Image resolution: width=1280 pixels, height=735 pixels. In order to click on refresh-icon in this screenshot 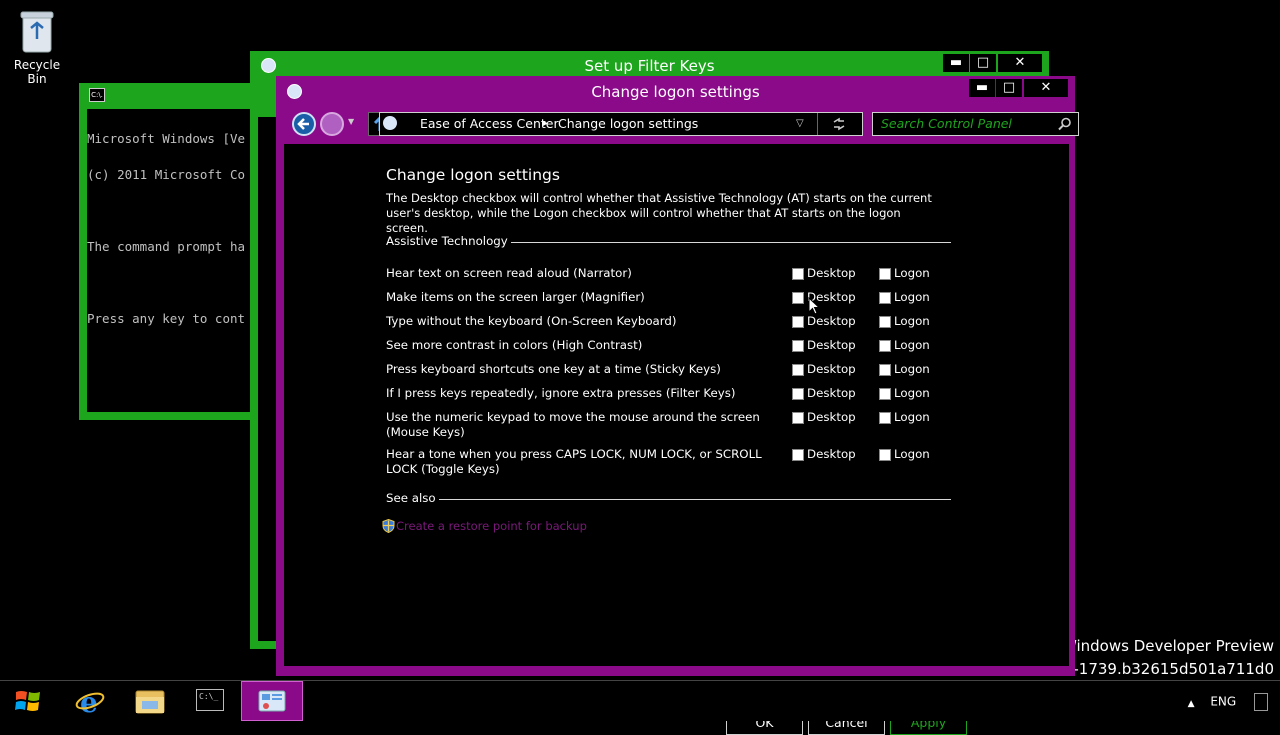, I will do `click(839, 124)`.